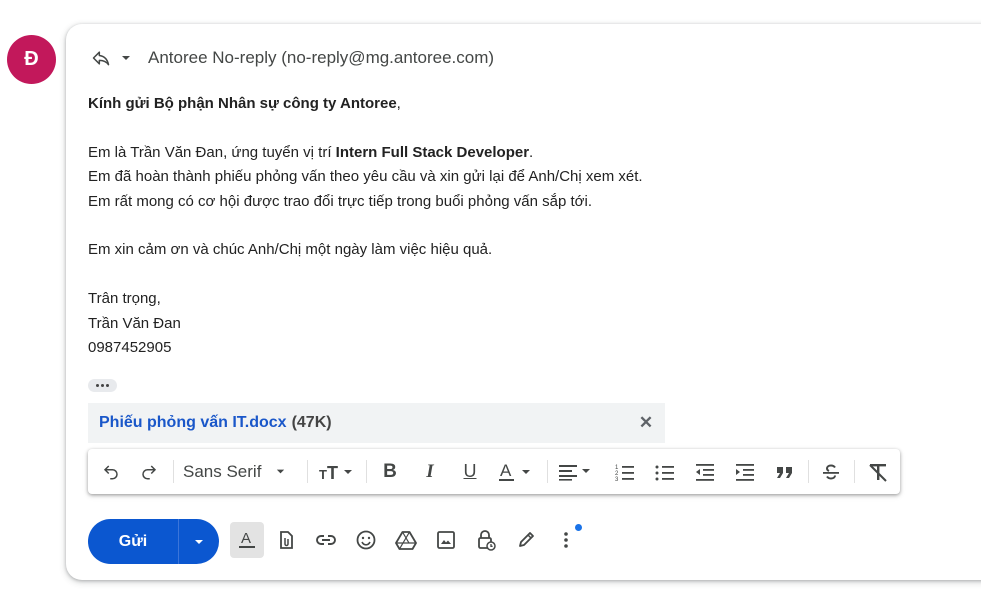  I want to click on insert-photo-icon, so click(446, 540).